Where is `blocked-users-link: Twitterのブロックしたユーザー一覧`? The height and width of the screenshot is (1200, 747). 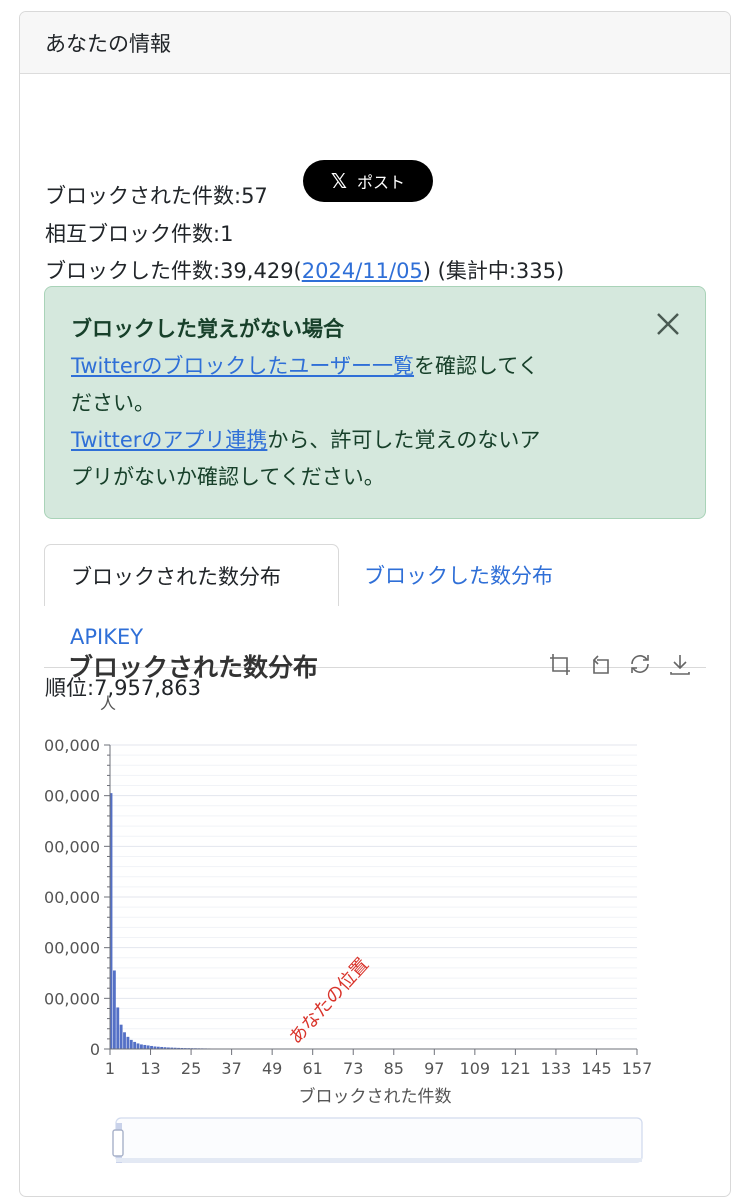
blocked-users-link: Twitterのブロックしたユーザー一覧 is located at coordinates (242, 366).